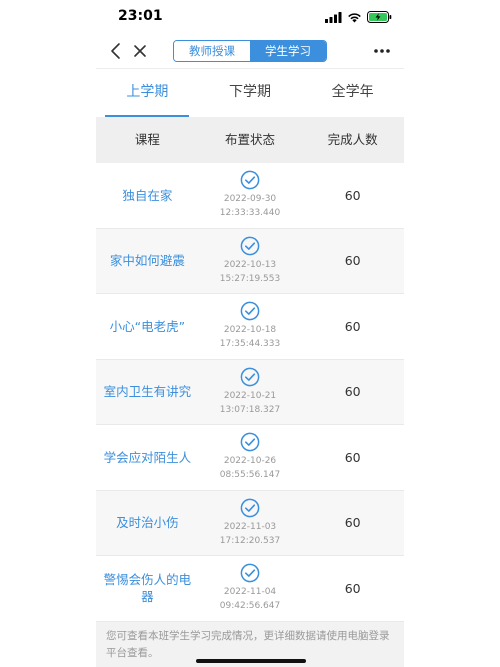  Describe the element at coordinates (147, 326) in the screenshot. I see `course-name: 小心“电老虎”` at that location.